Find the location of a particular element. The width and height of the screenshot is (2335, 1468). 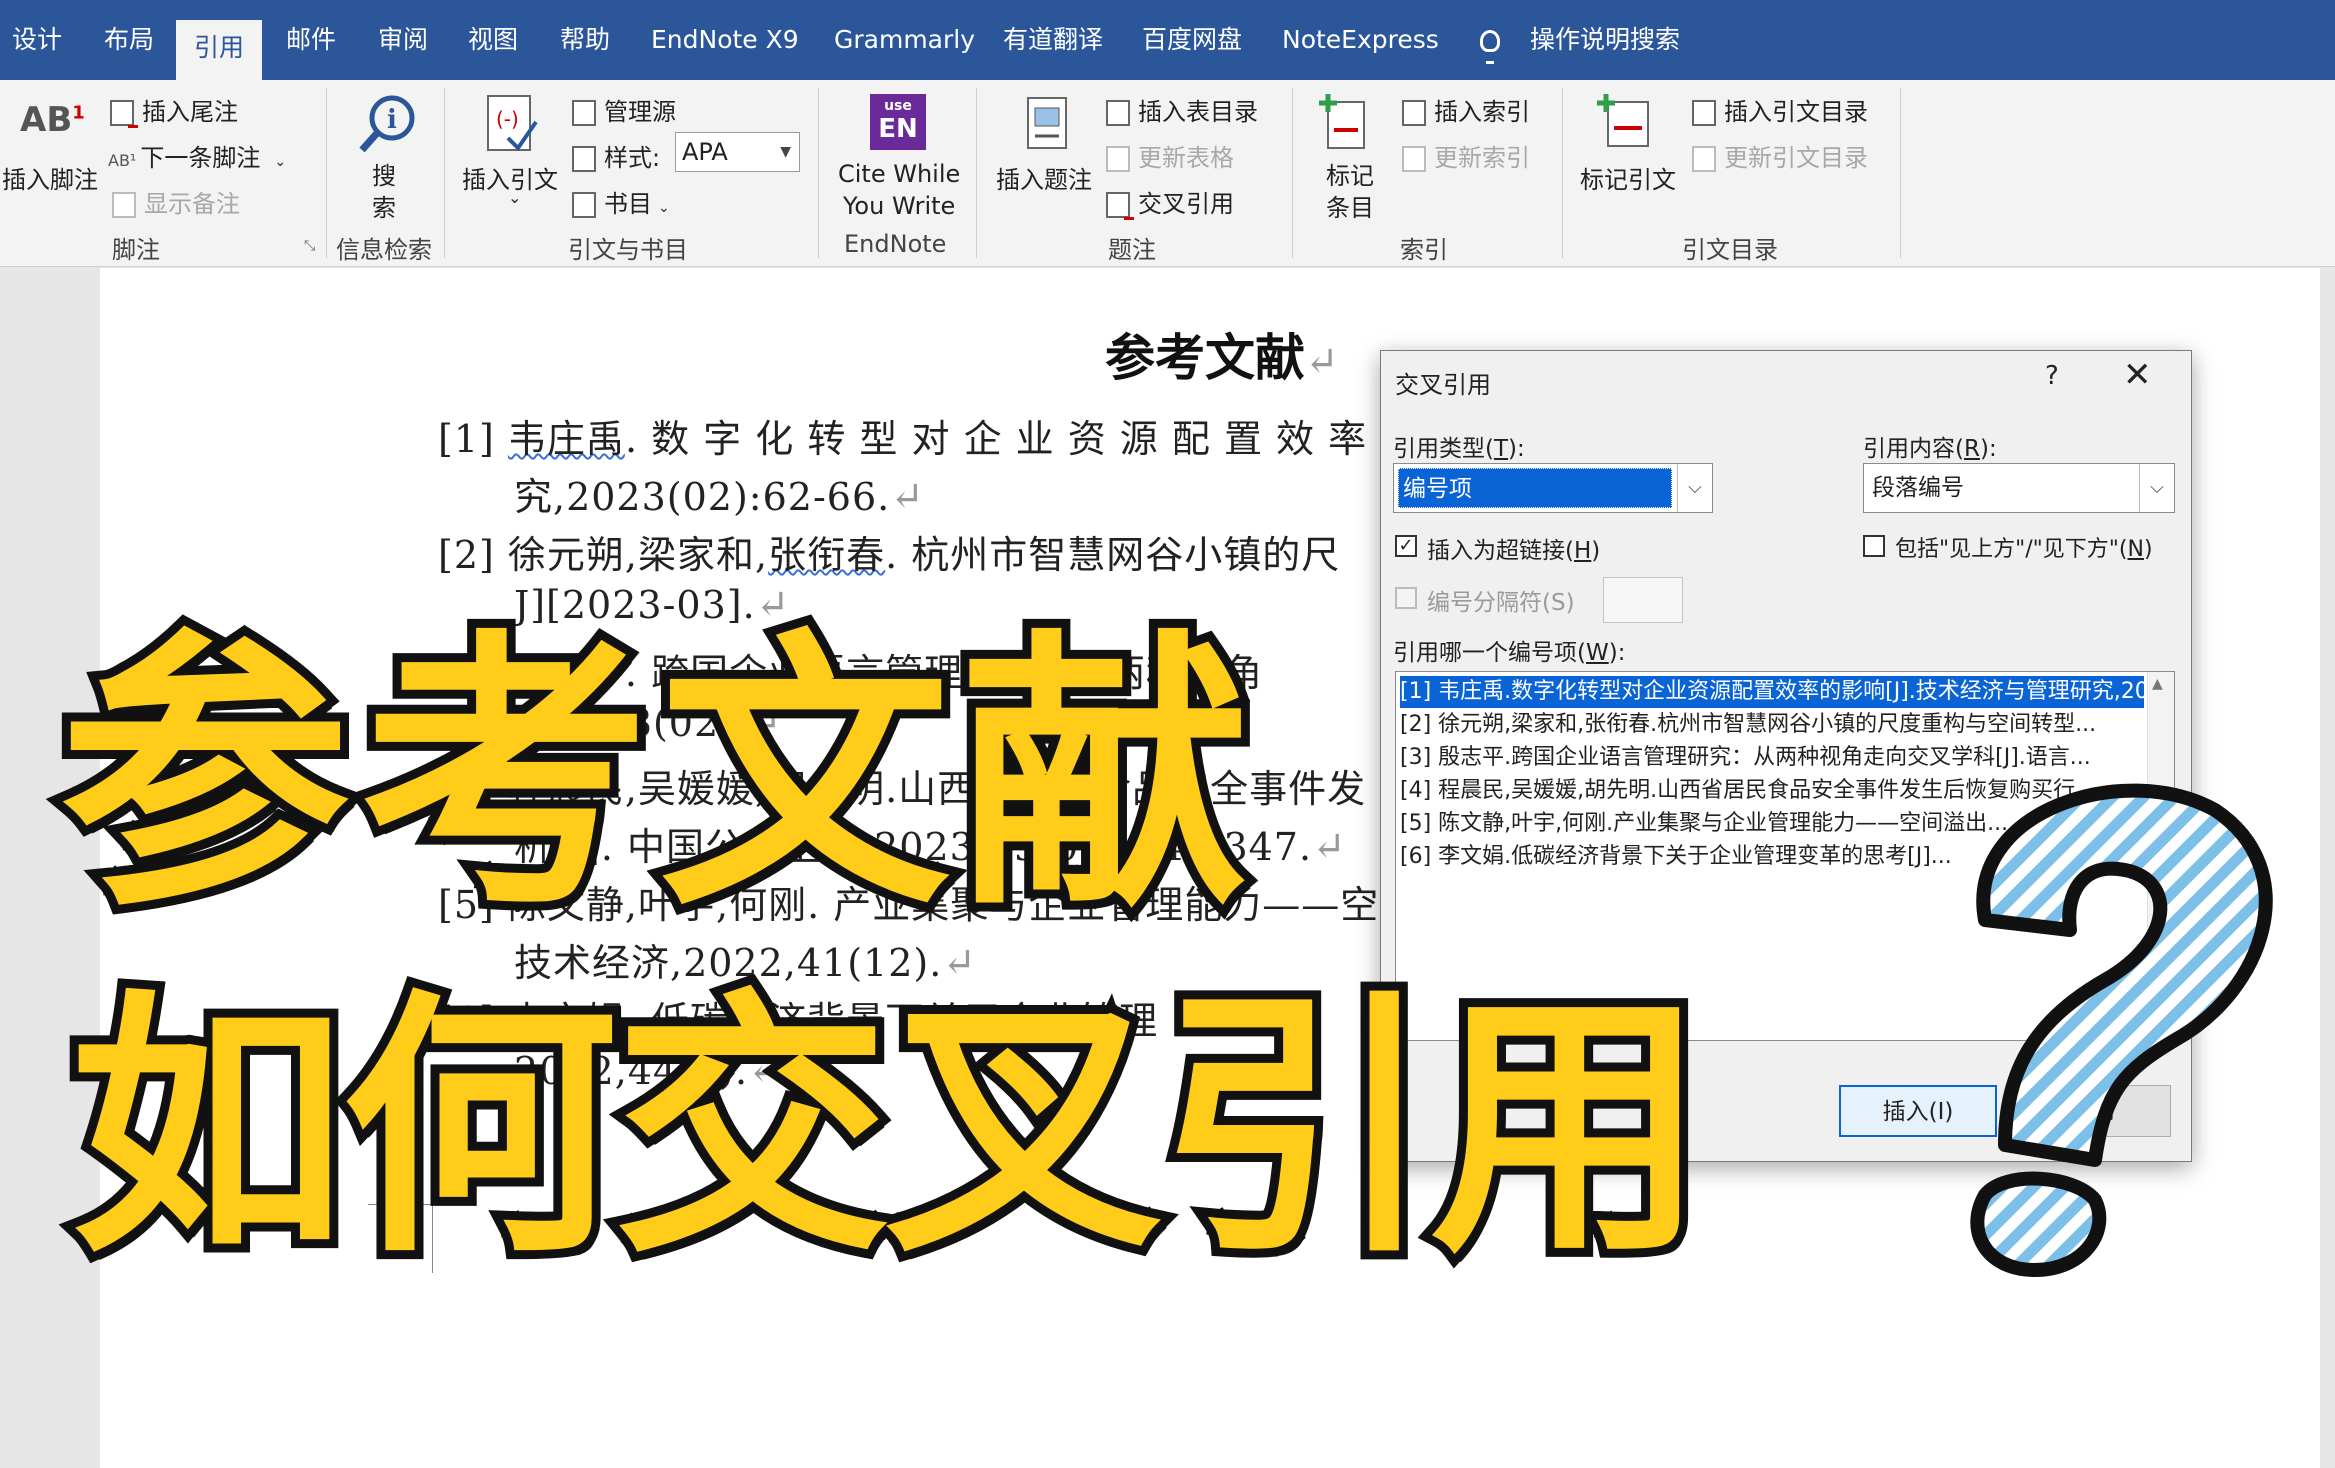

search-icon: i is located at coordinates (387, 124).